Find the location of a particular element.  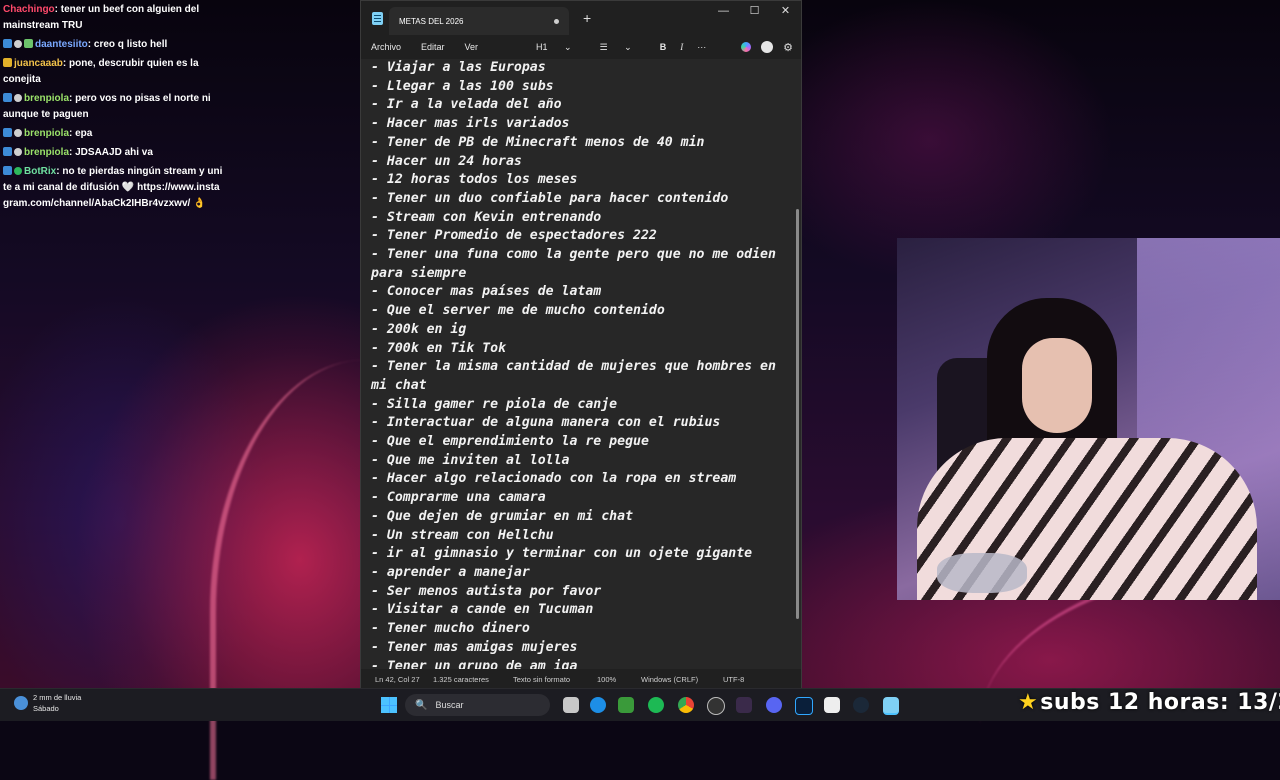

webcam-feed is located at coordinates (1088, 419).